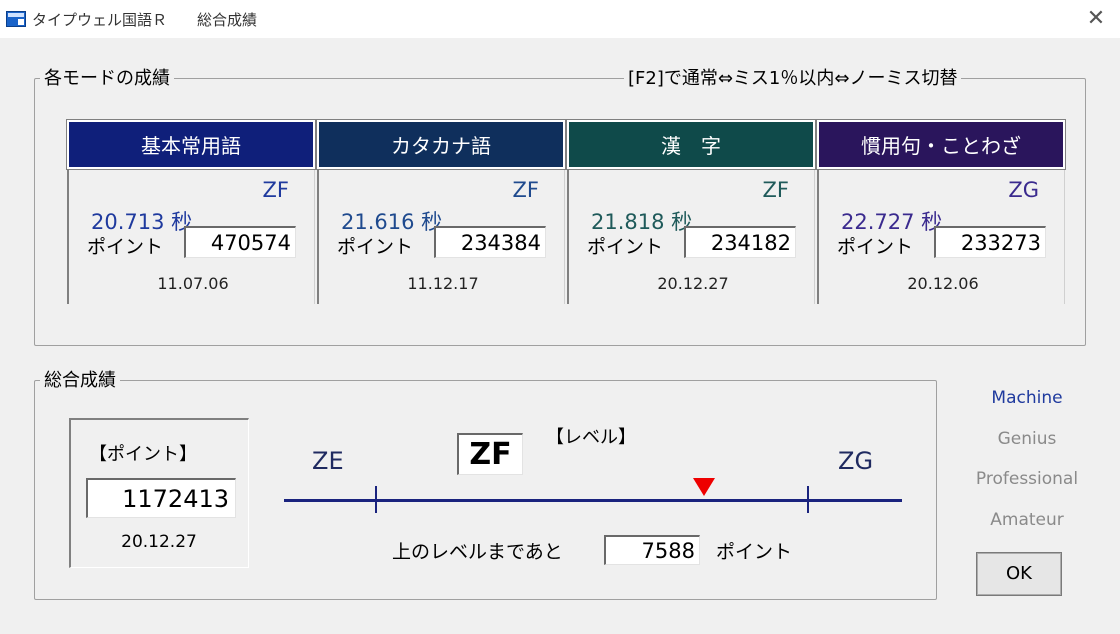  I want to click on scale-tick-right, so click(808, 499).